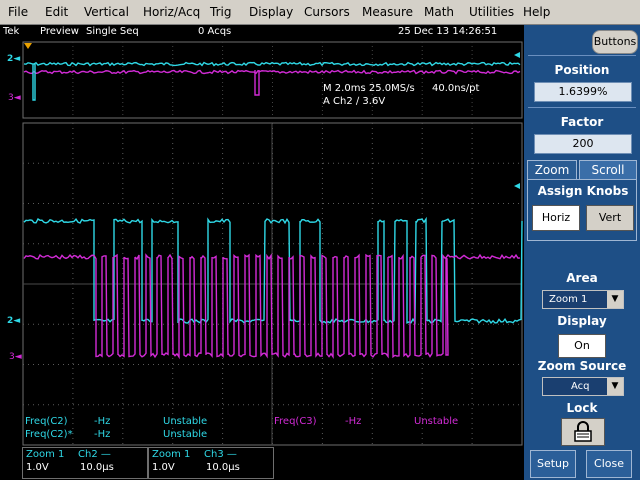 The height and width of the screenshot is (480, 640). What do you see at coordinates (568, 299) in the screenshot?
I see `area-value: Zoom 1` at bounding box center [568, 299].